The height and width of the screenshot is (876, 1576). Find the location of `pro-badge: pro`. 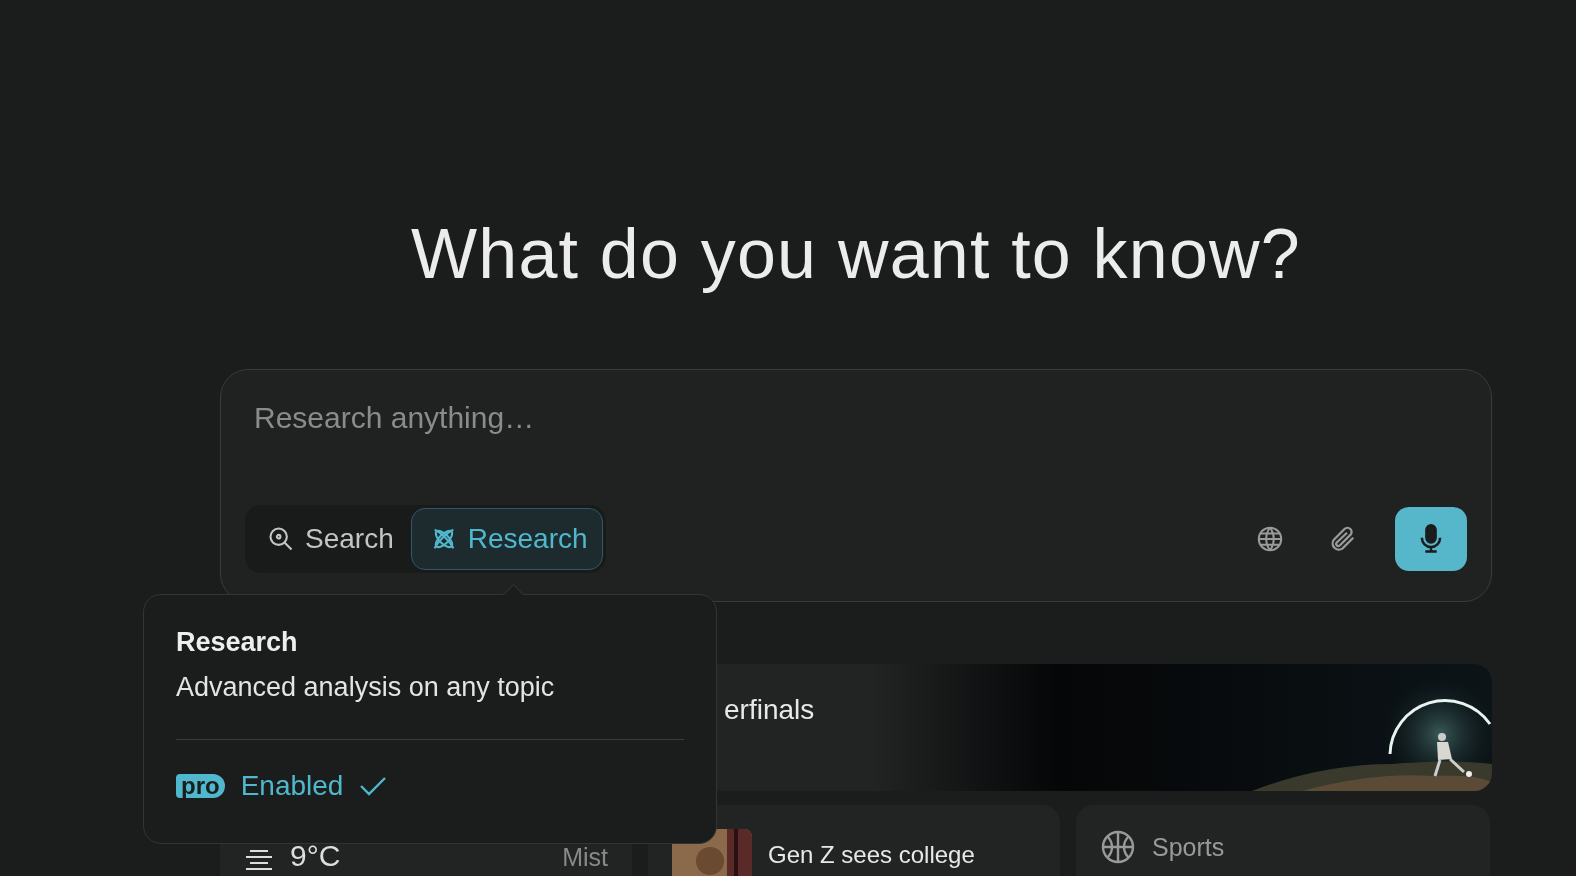

pro-badge: pro is located at coordinates (200, 786).